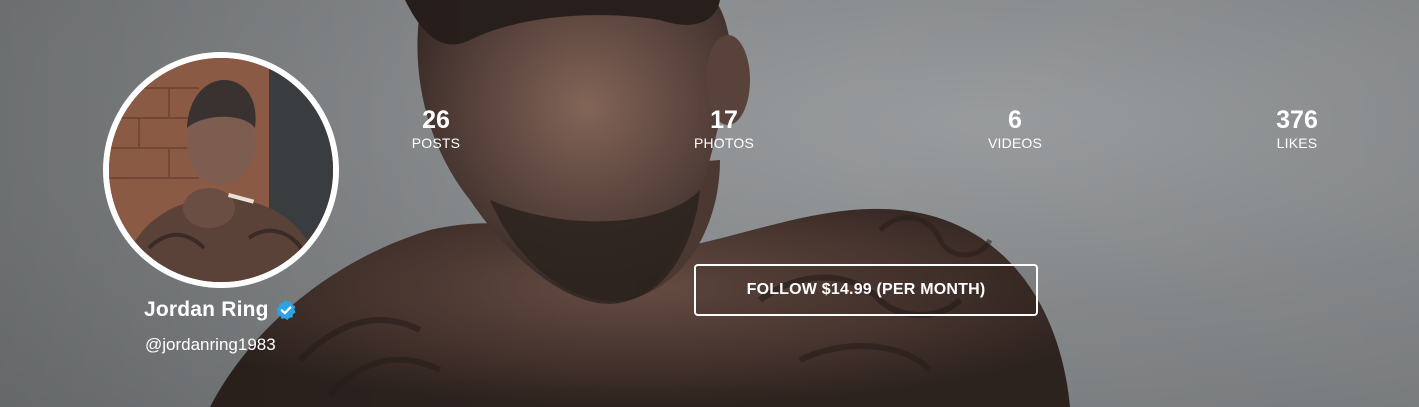 The image size is (1419, 407). I want to click on stat-likes-value: 376, so click(1297, 120).